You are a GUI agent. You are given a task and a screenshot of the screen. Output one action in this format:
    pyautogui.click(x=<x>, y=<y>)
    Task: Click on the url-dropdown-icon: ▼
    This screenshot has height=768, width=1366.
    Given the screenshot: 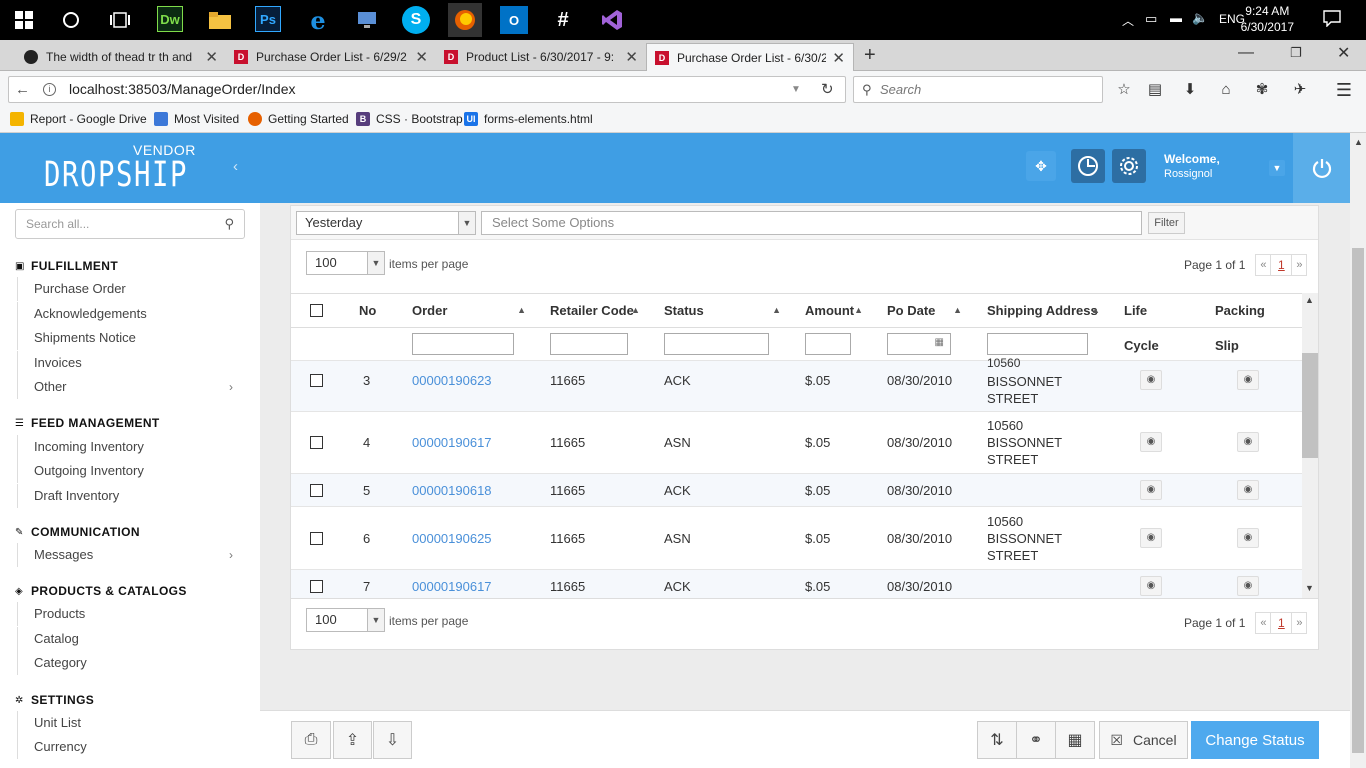 What is the action you would take?
    pyautogui.click(x=796, y=89)
    